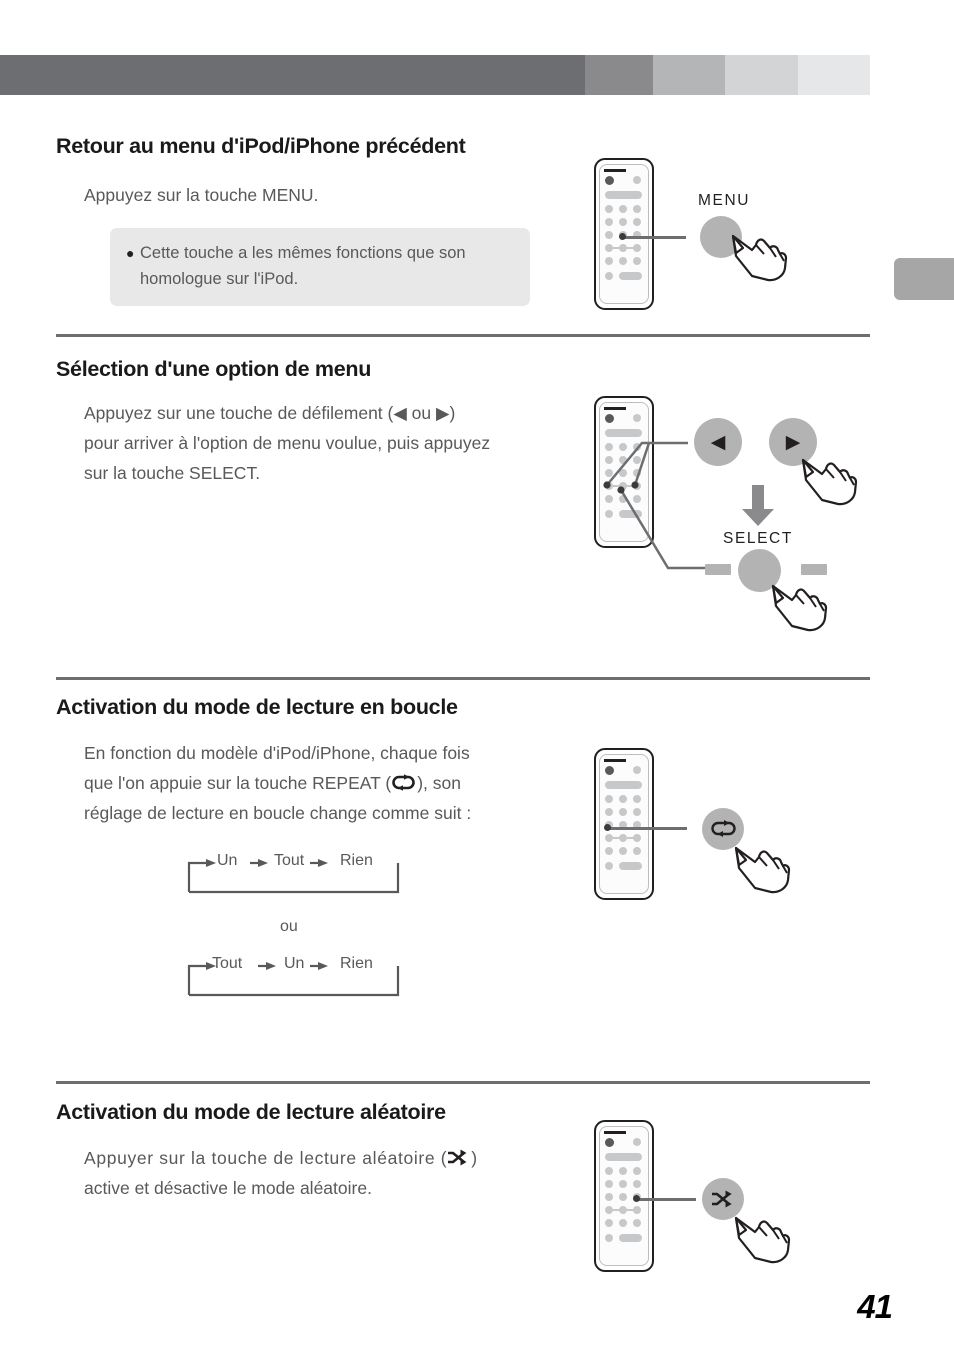 This screenshot has height=1354, width=954. Describe the element at coordinates (356, 963) in the screenshot. I see `repeat-flow2-item-3: Rien` at that location.